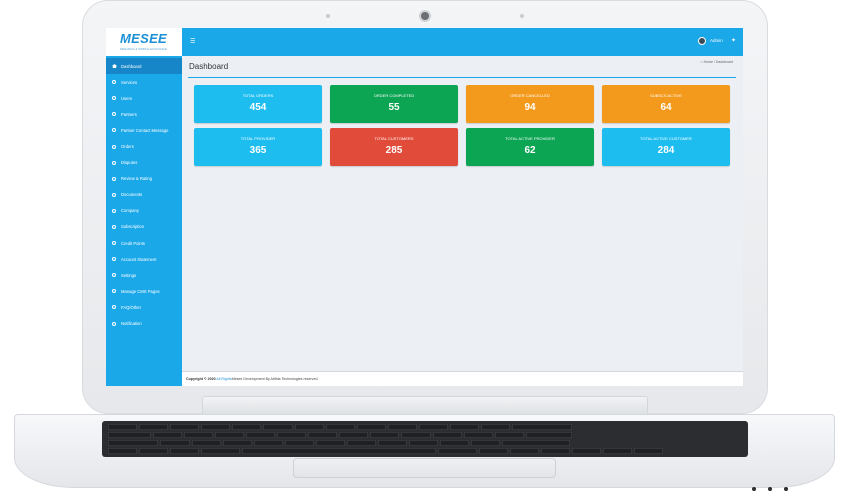  What do you see at coordinates (144, 211) in the screenshot?
I see `sidebar-item-company: Company` at bounding box center [144, 211].